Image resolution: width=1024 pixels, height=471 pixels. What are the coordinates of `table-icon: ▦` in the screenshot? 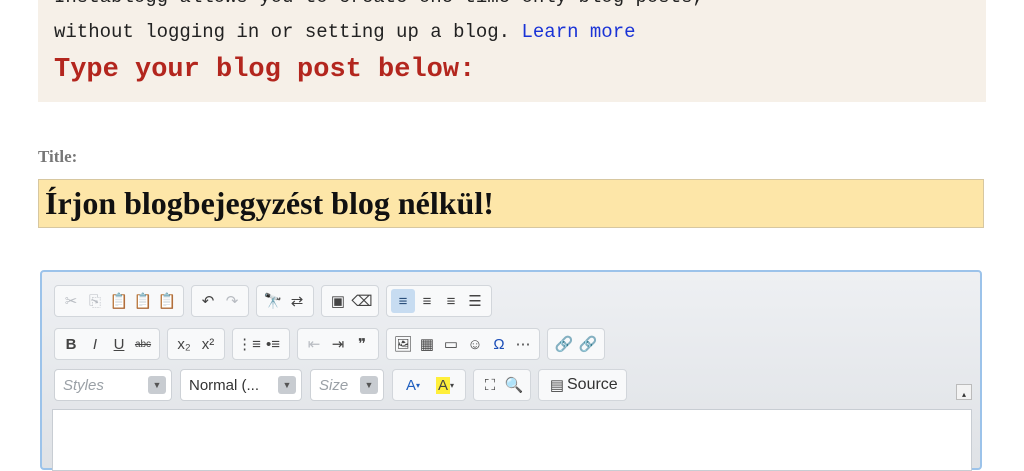 It's located at (427, 344).